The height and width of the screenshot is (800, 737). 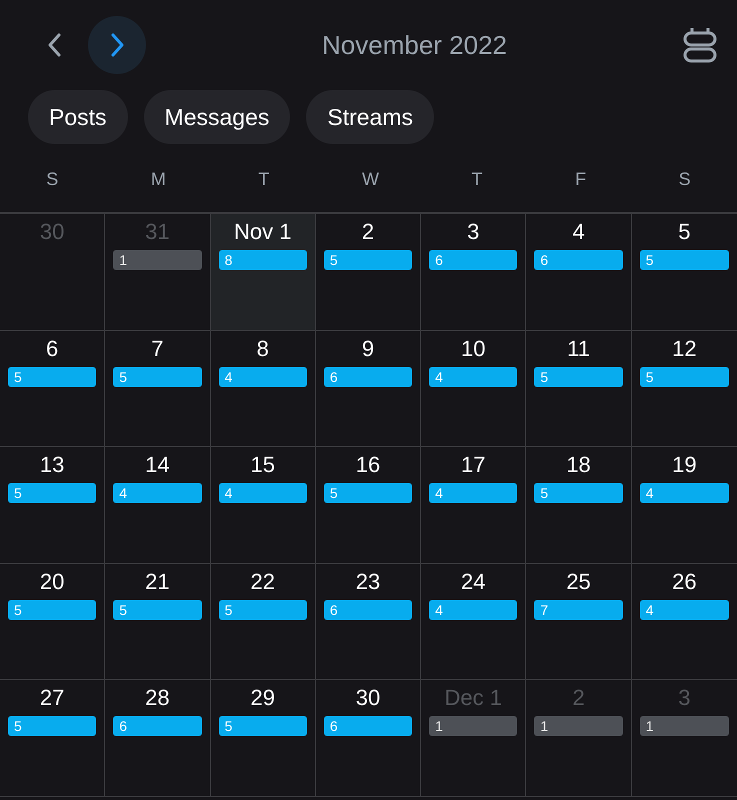 What do you see at coordinates (579, 505) in the screenshot?
I see `day-cell: 18 5` at bounding box center [579, 505].